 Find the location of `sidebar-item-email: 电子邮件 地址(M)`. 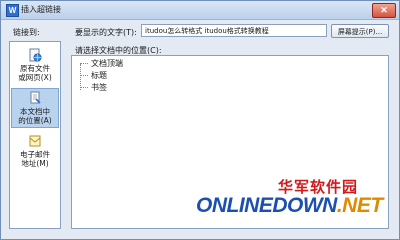

sidebar-item-email: 电子邮件 地址(M) is located at coordinates (35, 153).